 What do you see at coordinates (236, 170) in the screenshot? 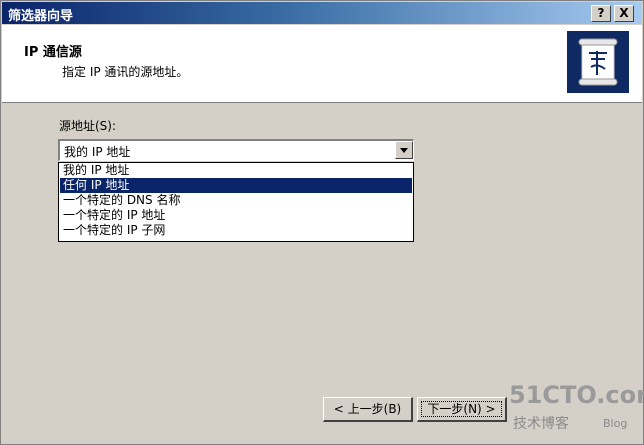
I see `dropdown-option-my-ip: 我的 IP 地址` at bounding box center [236, 170].